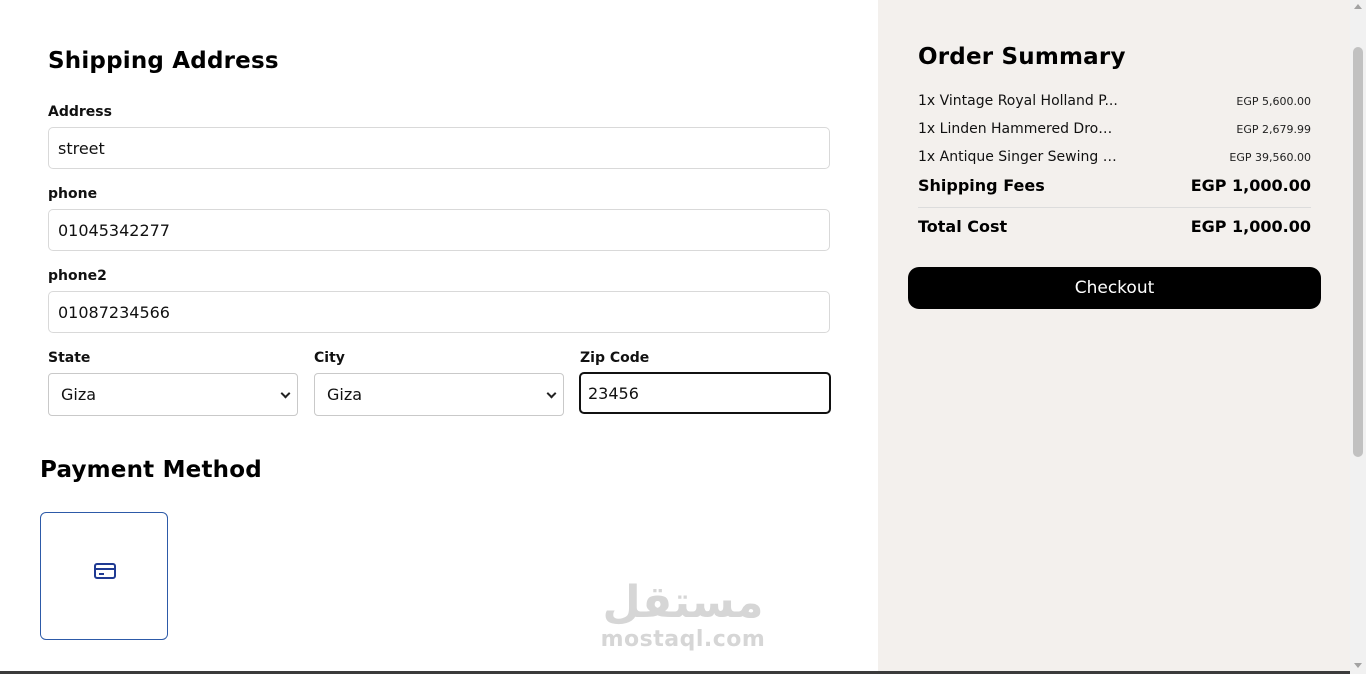 This screenshot has width=1366, height=674. I want to click on total-cost-label: Total Cost, so click(963, 226).